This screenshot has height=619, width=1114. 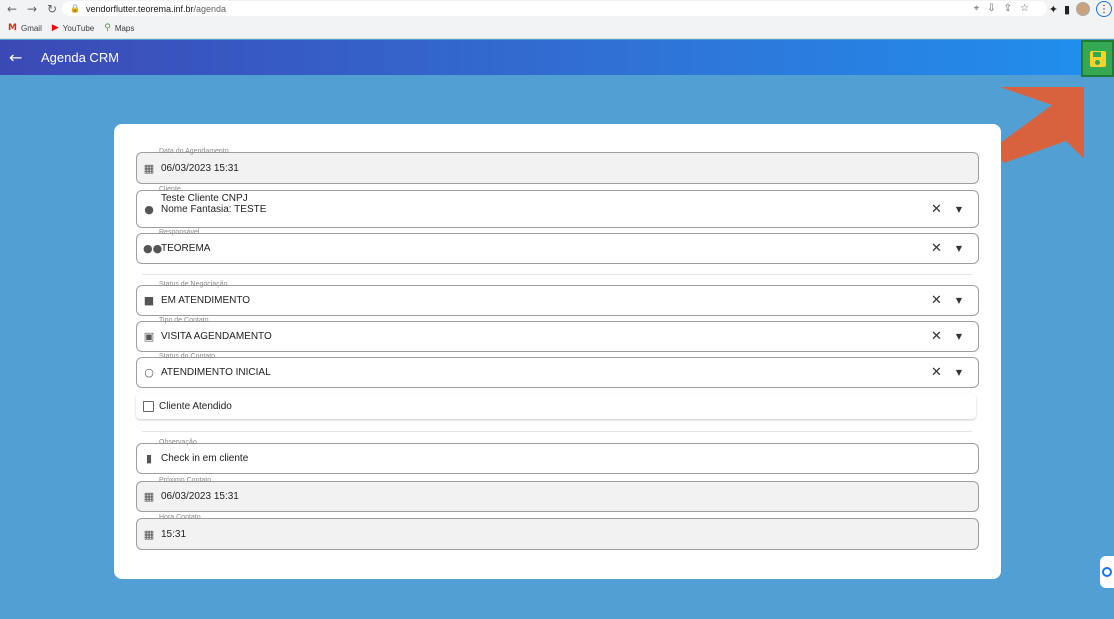 What do you see at coordinates (149, 458) in the screenshot?
I see `bookmark-icon: ▮` at bounding box center [149, 458].